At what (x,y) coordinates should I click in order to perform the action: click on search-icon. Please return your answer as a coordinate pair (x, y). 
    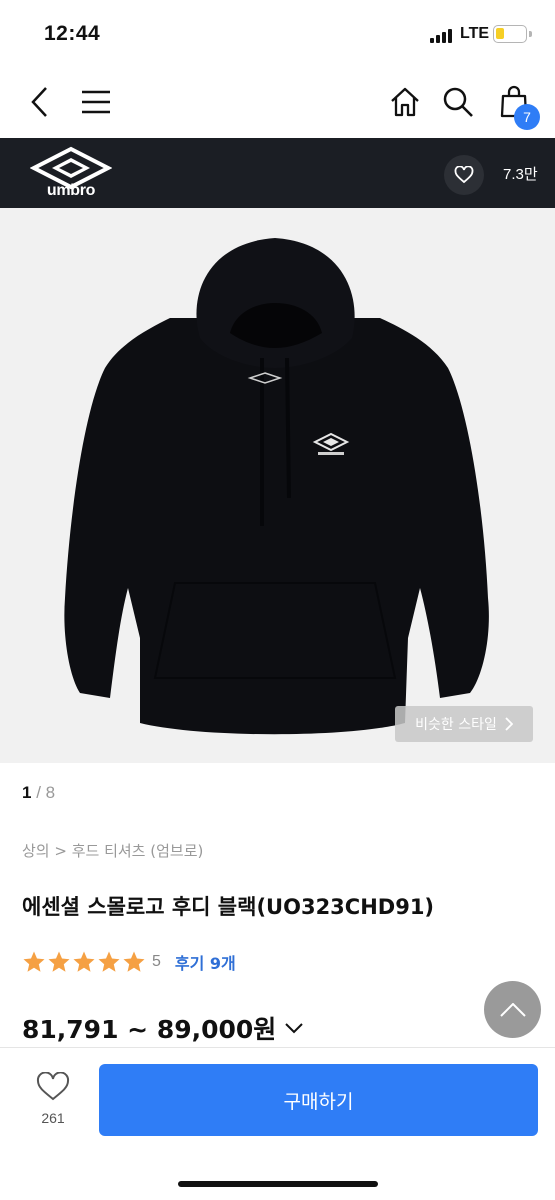
    Looking at the image, I should click on (458, 102).